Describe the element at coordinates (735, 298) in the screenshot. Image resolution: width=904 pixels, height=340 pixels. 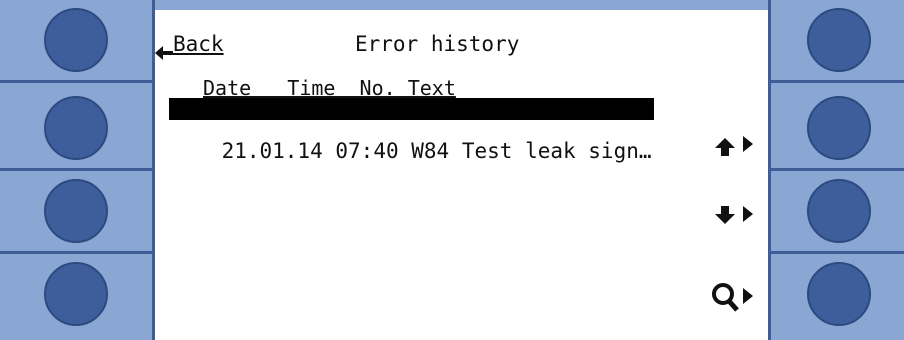
I see `magnifier-icon` at that location.